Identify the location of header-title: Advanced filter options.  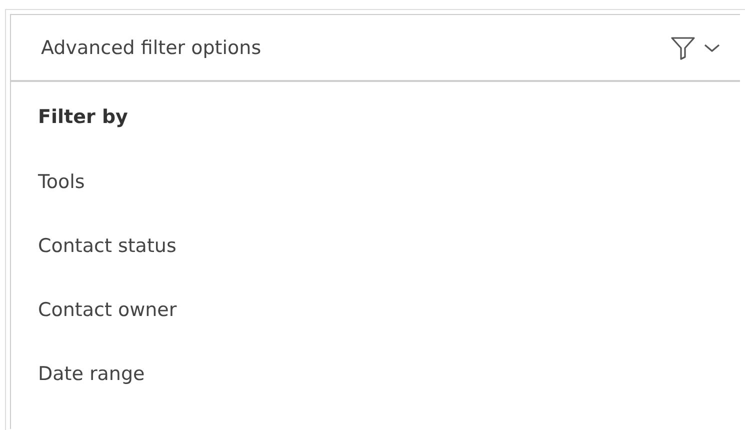
(151, 47).